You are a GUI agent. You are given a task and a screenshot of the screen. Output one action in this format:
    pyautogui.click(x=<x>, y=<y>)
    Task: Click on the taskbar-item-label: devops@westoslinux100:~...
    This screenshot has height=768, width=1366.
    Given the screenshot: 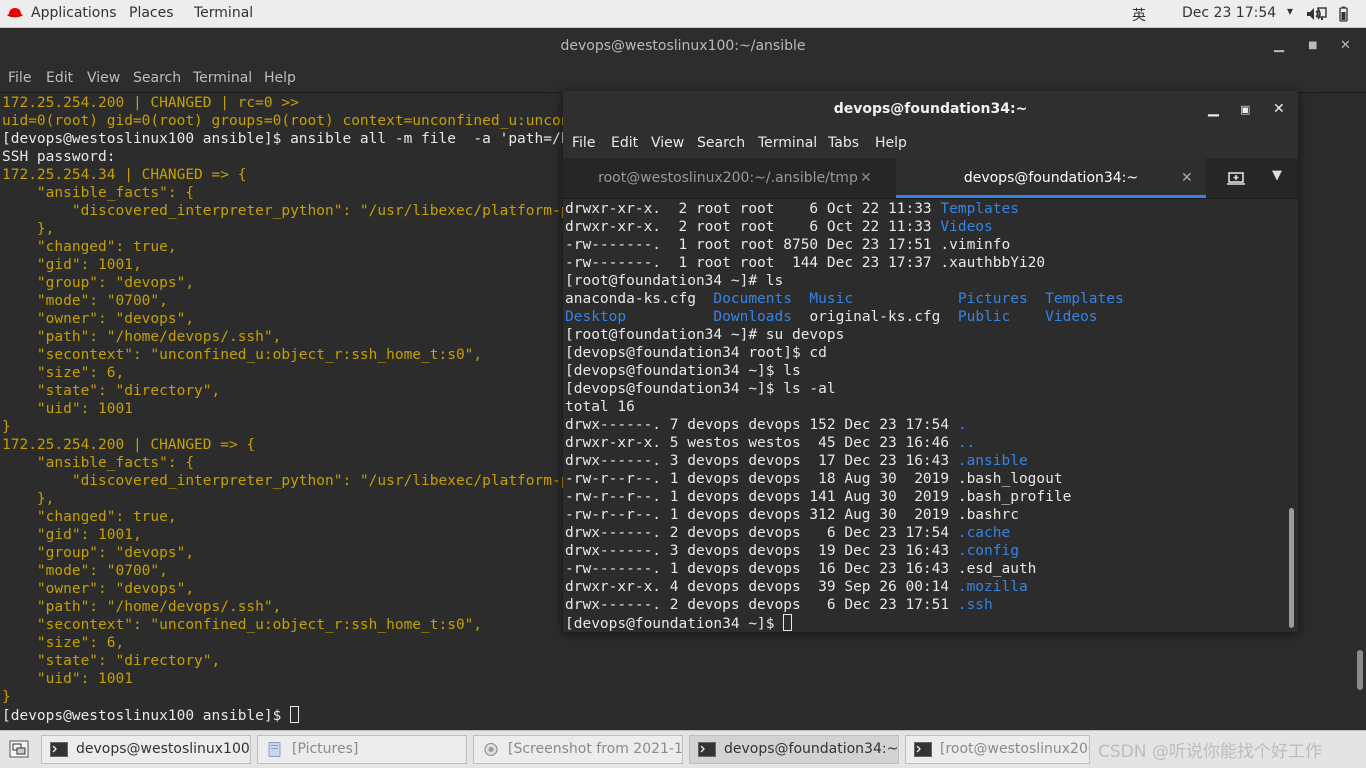 What is the action you would take?
    pyautogui.click(x=163, y=749)
    